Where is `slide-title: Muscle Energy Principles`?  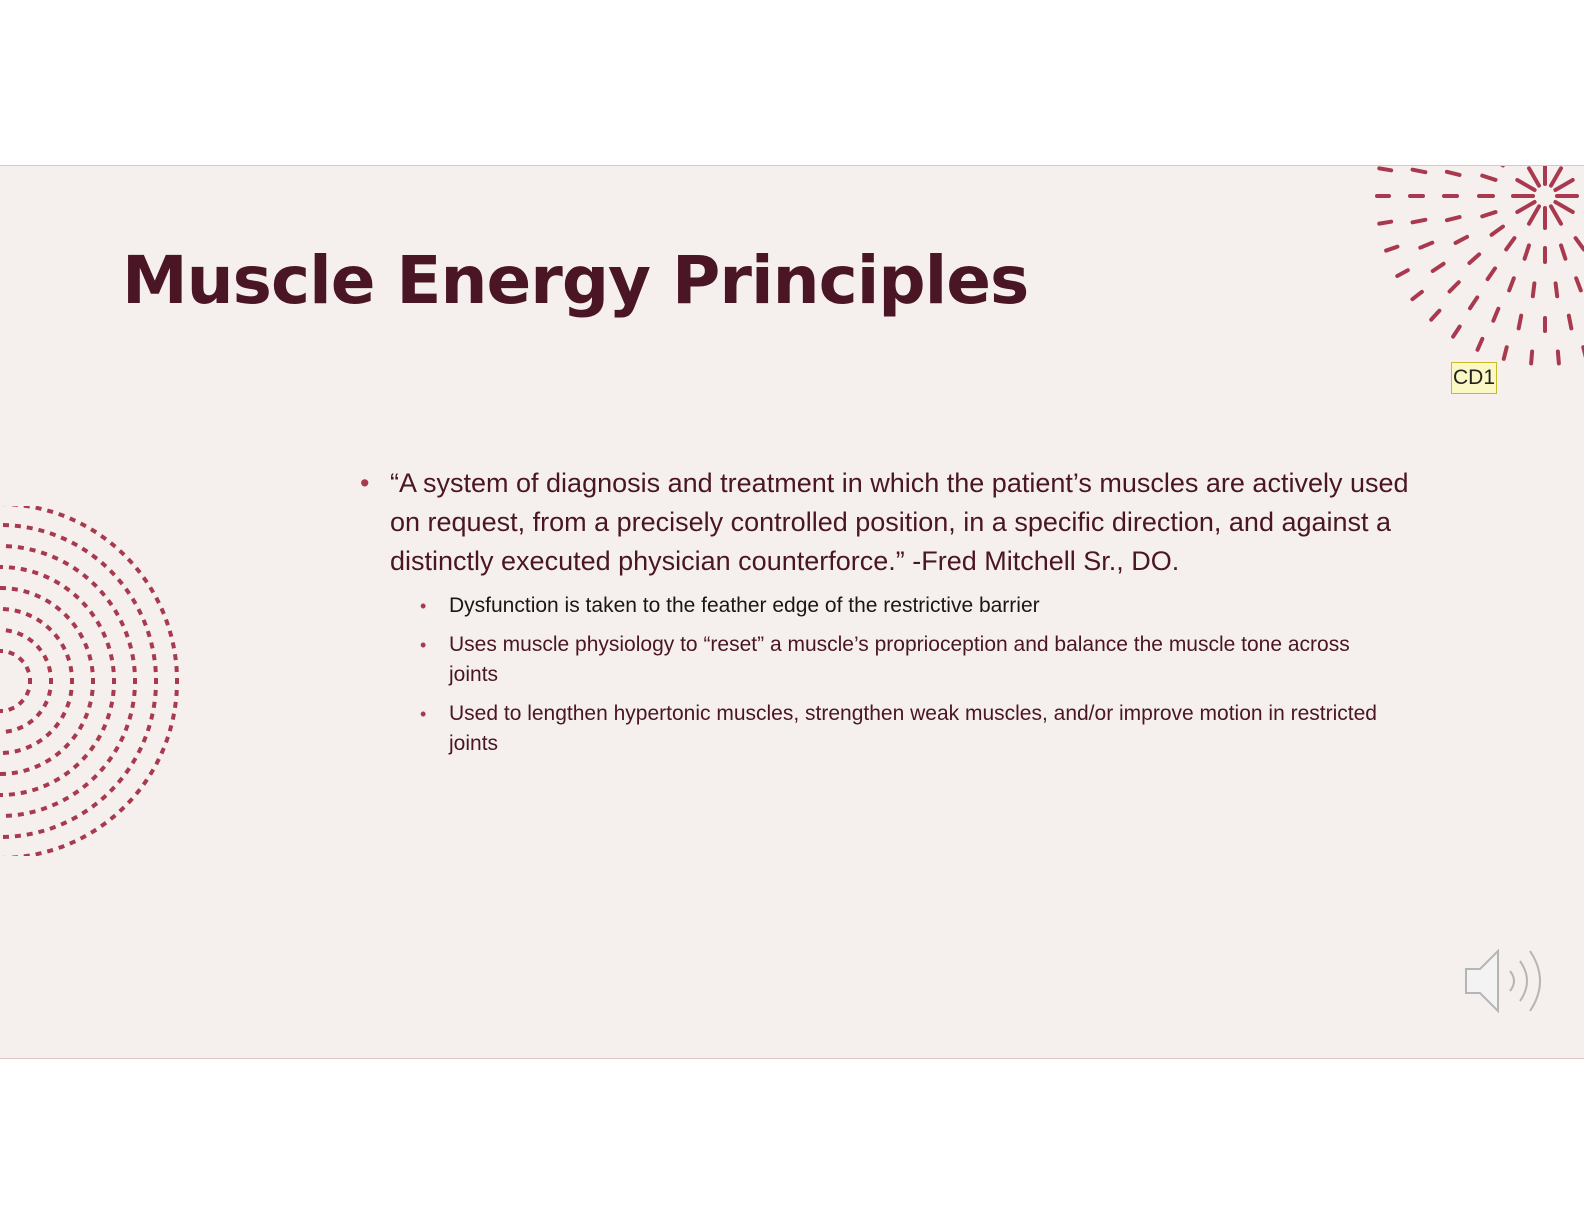
slide-title: Muscle Energy Principles is located at coordinates (575, 280).